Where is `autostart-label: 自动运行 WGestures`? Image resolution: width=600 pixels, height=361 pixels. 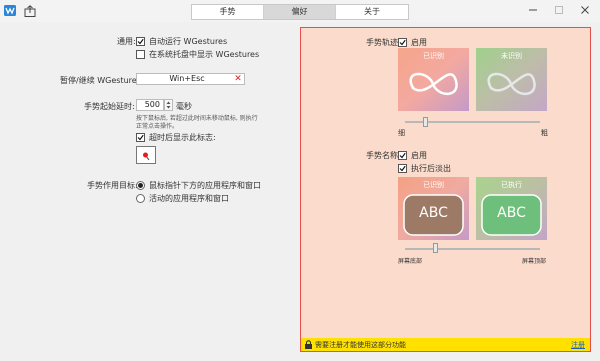
autostart-label: 自动运行 WGestures is located at coordinates (188, 41).